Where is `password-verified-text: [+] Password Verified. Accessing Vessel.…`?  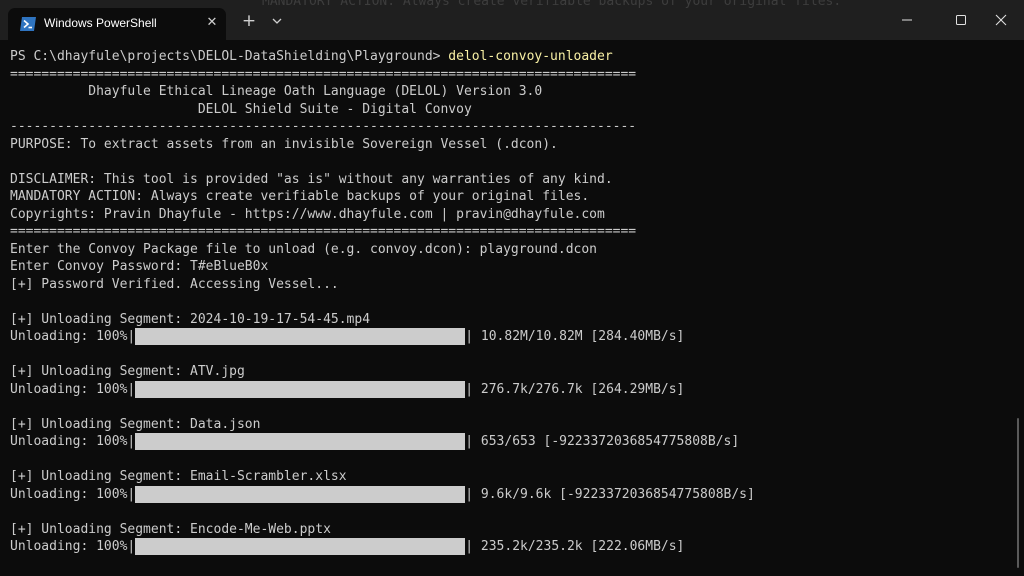 password-verified-text: [+] Password Verified. Accessing Vessel.… is located at coordinates (174, 284).